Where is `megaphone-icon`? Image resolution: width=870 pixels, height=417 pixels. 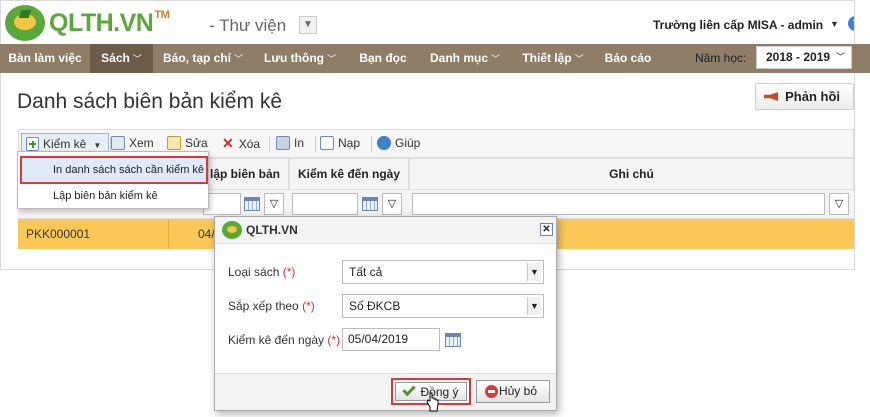
megaphone-icon is located at coordinates (771, 96).